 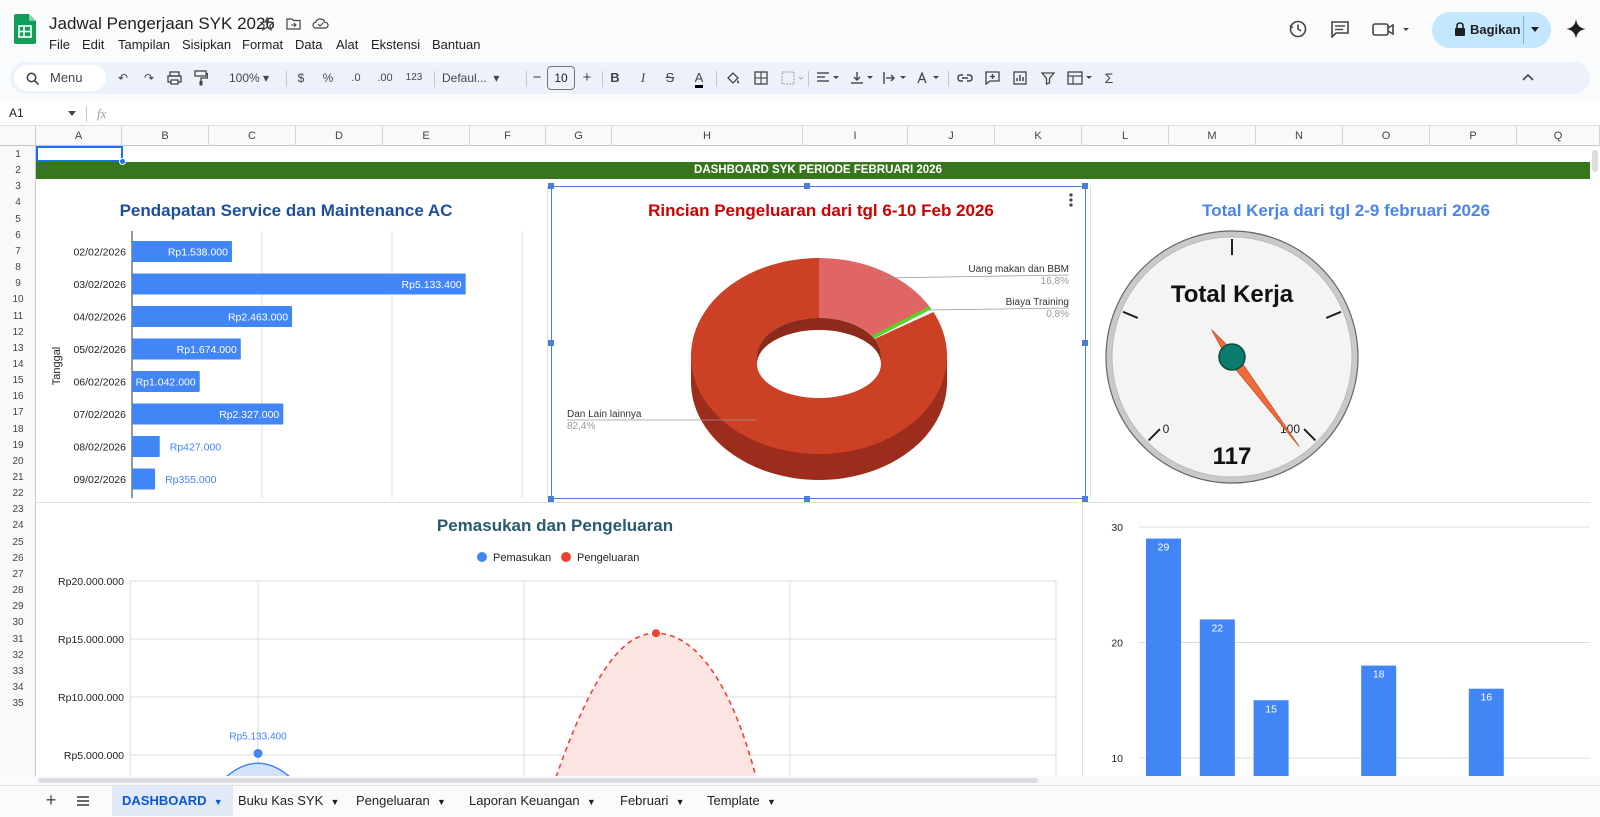 What do you see at coordinates (18, 381) in the screenshot?
I see `row-header: 15` at bounding box center [18, 381].